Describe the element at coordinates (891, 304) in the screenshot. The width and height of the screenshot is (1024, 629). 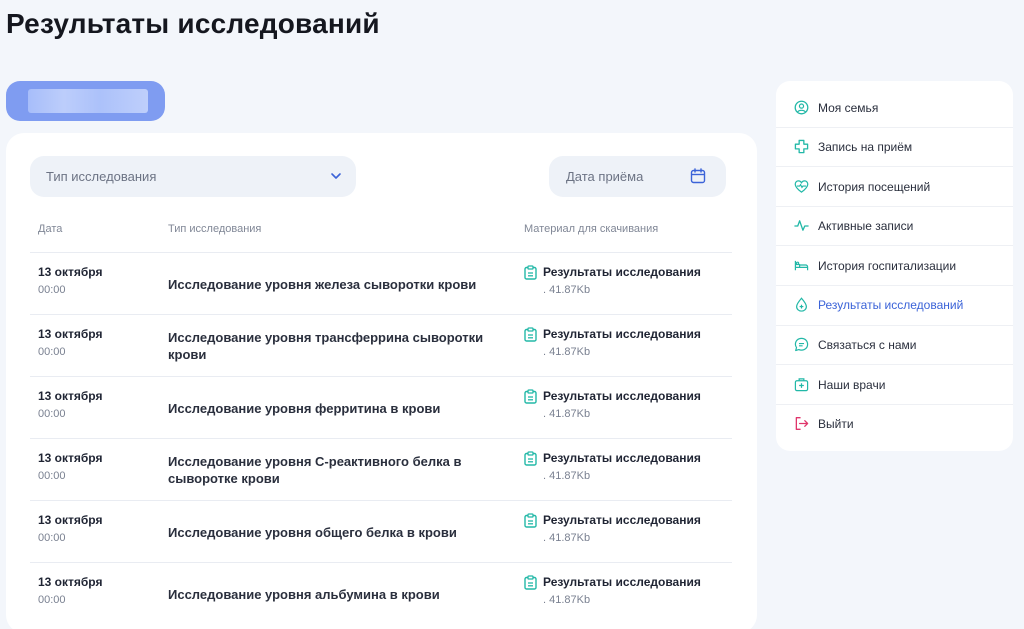
I see `sidebar-item-label: Результаты исследований` at that location.